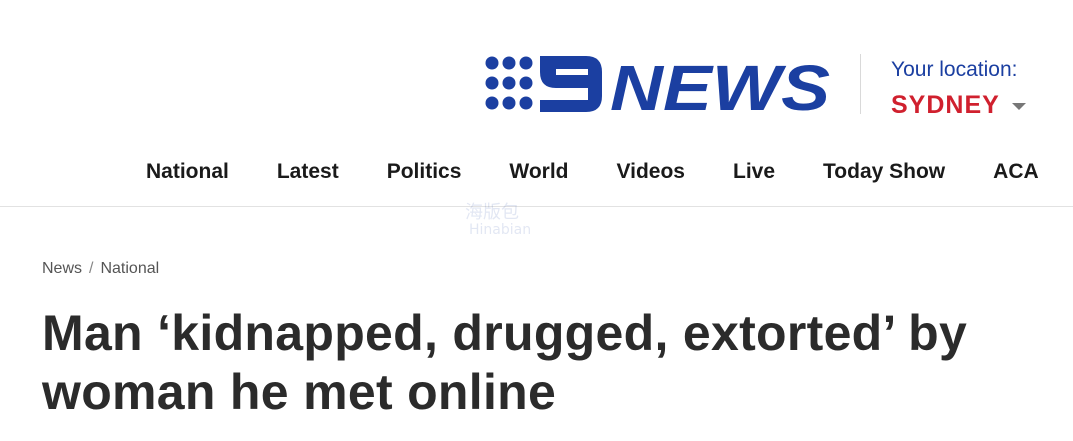  Describe the element at coordinates (308, 172) in the screenshot. I see `nav-item-latest: Latest` at that location.